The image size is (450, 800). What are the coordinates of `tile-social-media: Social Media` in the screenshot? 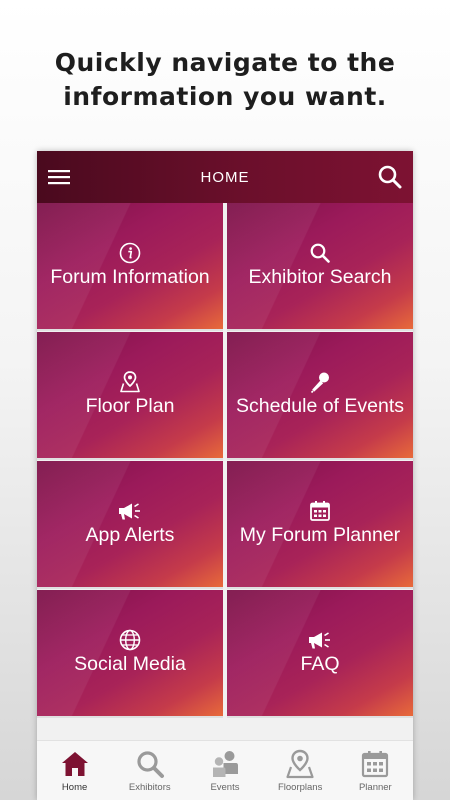 It's located at (130, 654).